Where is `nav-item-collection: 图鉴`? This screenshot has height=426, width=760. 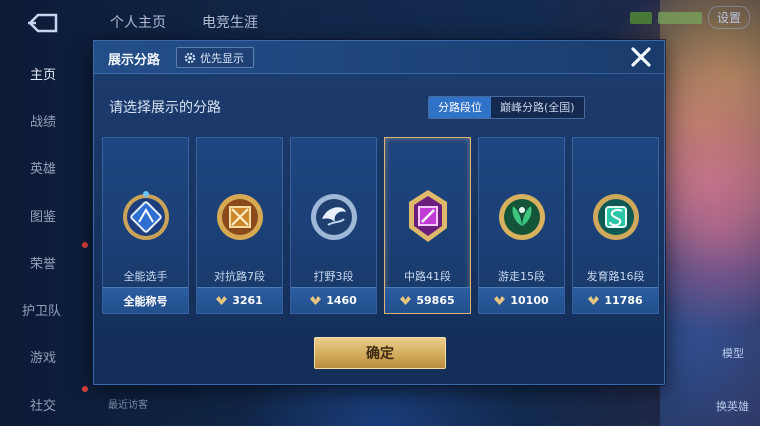 nav-item-collection: 图鉴 is located at coordinates (46, 215).